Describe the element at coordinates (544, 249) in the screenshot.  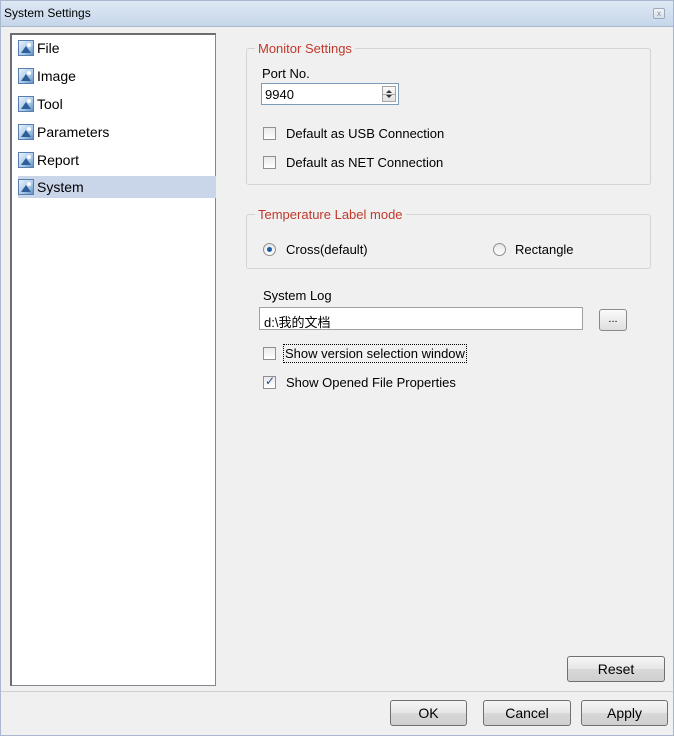
I see `rectangle-label: Rectangle` at that location.